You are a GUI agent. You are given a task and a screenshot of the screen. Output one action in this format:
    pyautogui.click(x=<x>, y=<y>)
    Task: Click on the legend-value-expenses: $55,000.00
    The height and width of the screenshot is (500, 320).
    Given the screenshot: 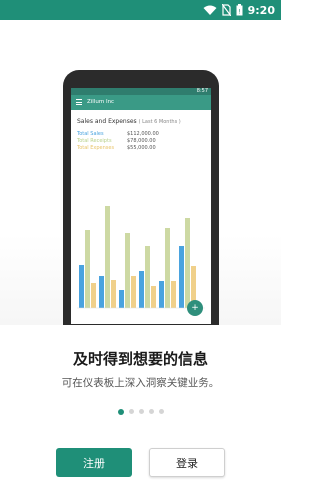 What is the action you would take?
    pyautogui.click(x=141, y=148)
    